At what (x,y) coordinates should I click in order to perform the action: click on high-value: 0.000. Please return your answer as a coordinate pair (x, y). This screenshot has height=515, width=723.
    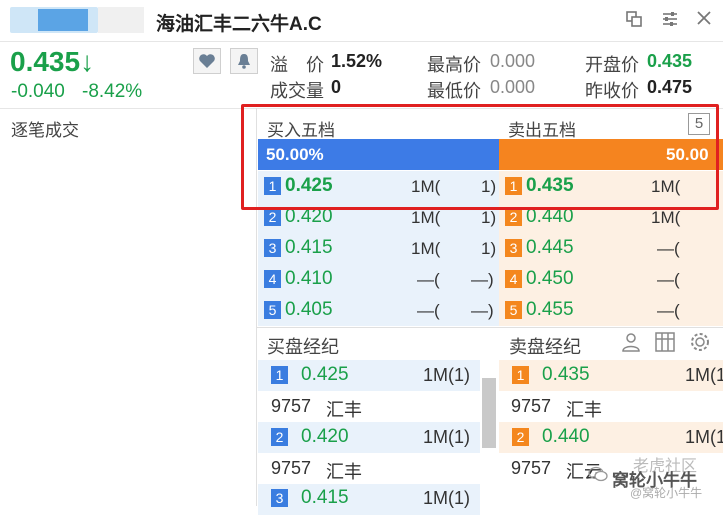
    Looking at the image, I should click on (513, 61).